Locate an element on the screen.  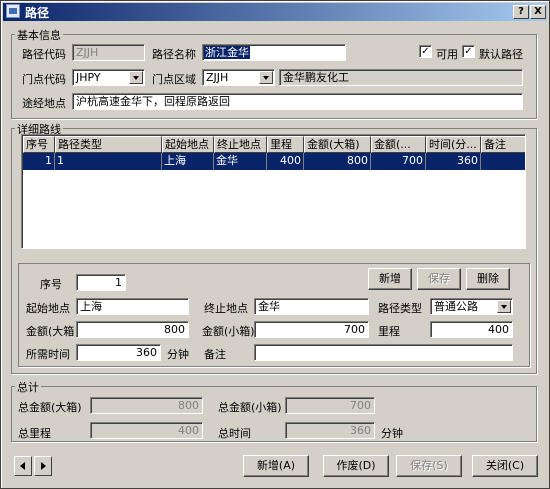
col-header: 序号 is located at coordinates (39, 144).